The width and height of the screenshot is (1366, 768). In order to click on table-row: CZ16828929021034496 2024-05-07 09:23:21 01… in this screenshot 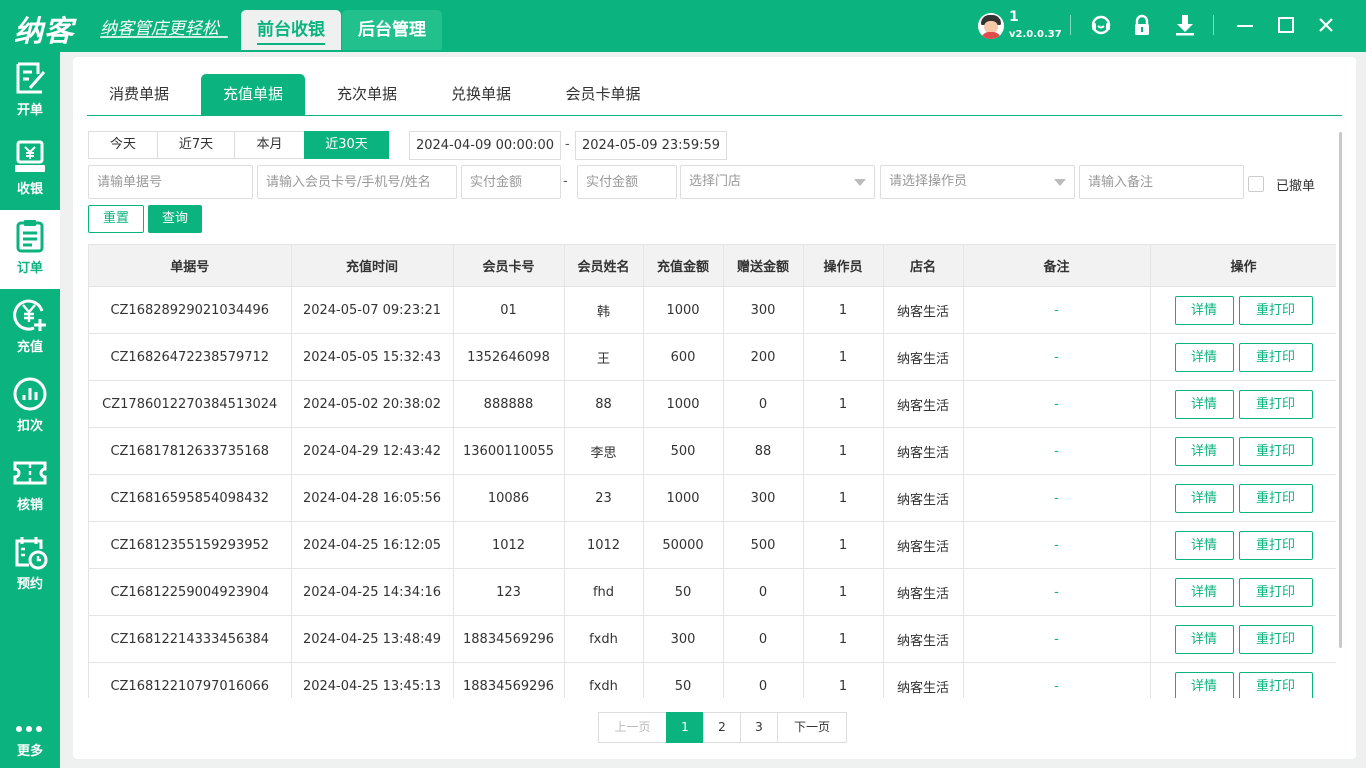, I will do `click(712, 310)`.